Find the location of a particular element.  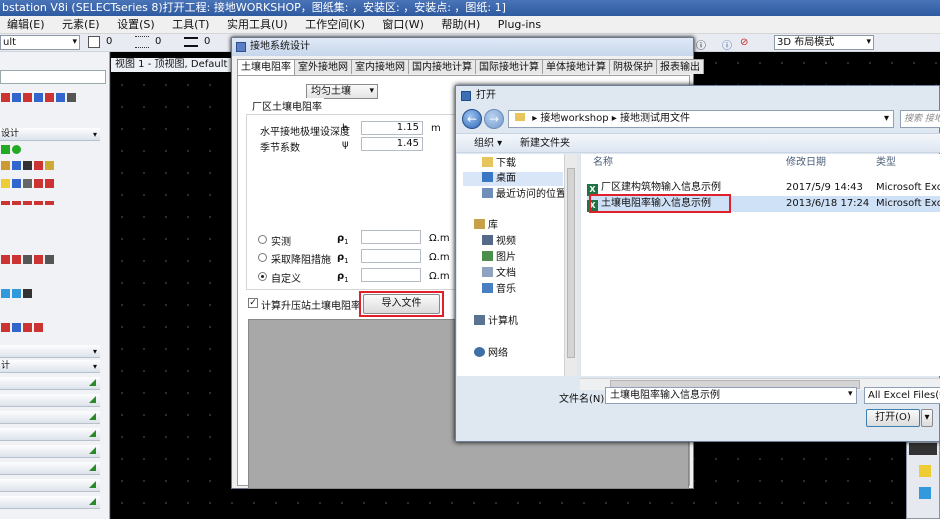

level-combo: ult is located at coordinates (40, 42).